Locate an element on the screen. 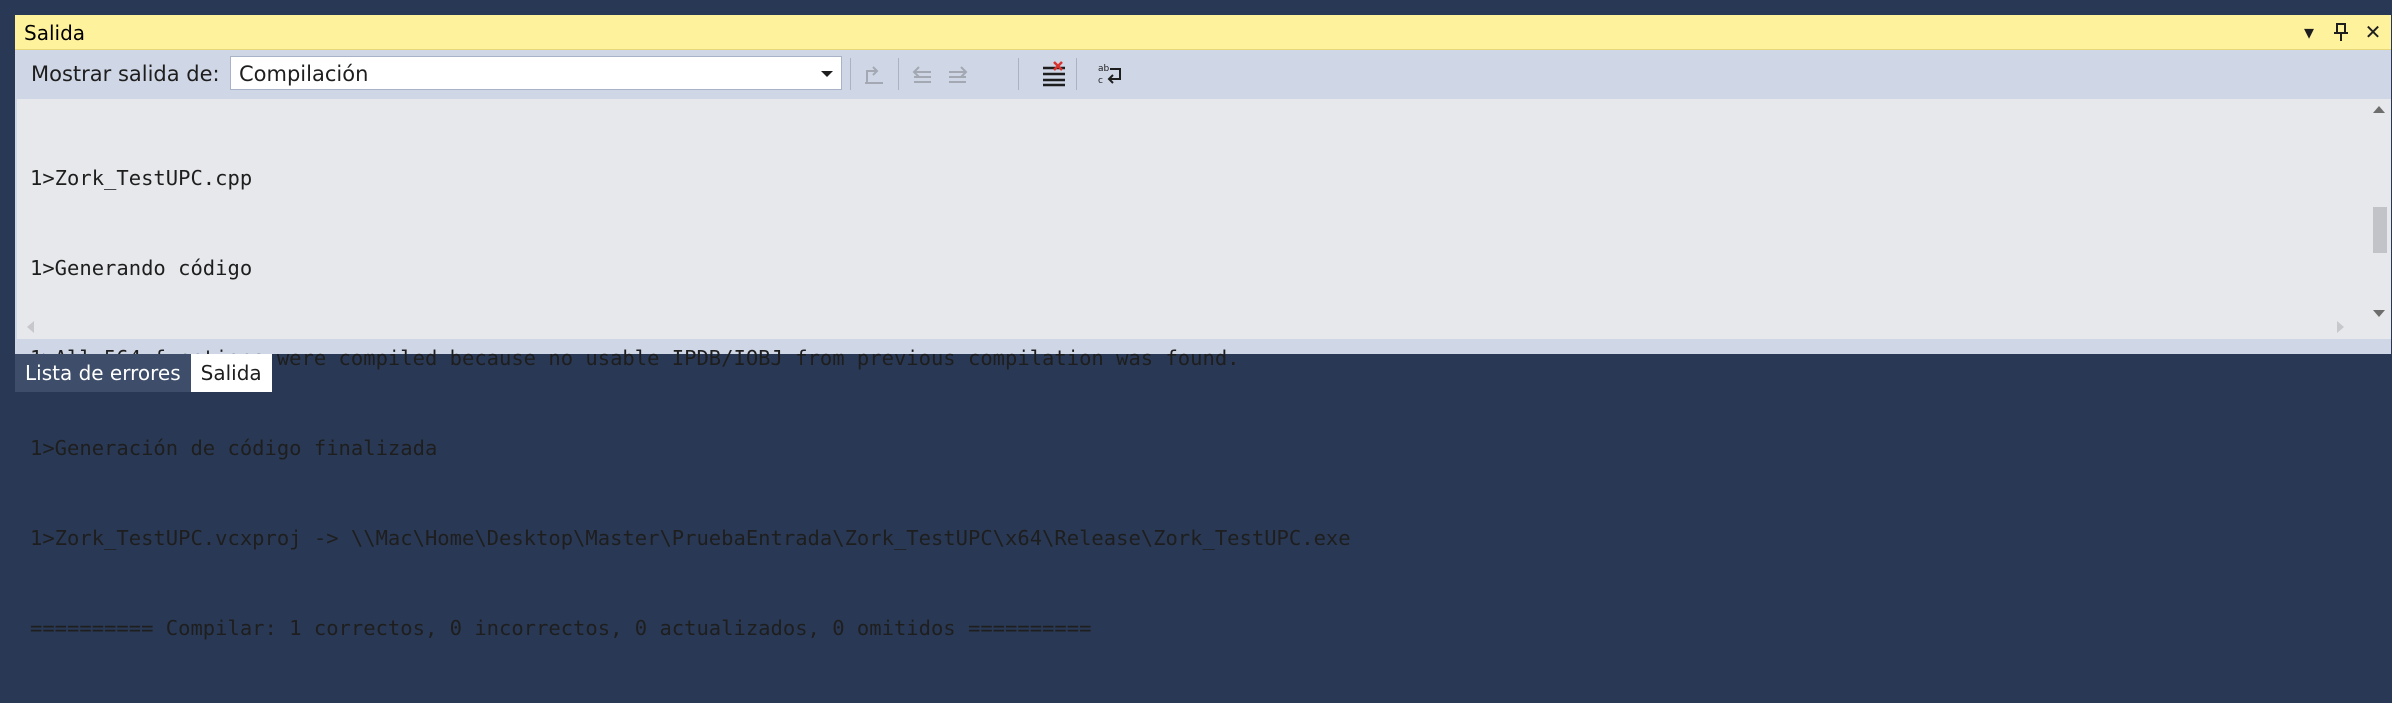  vertical-scroll-thumb is located at coordinates (2380, 230).